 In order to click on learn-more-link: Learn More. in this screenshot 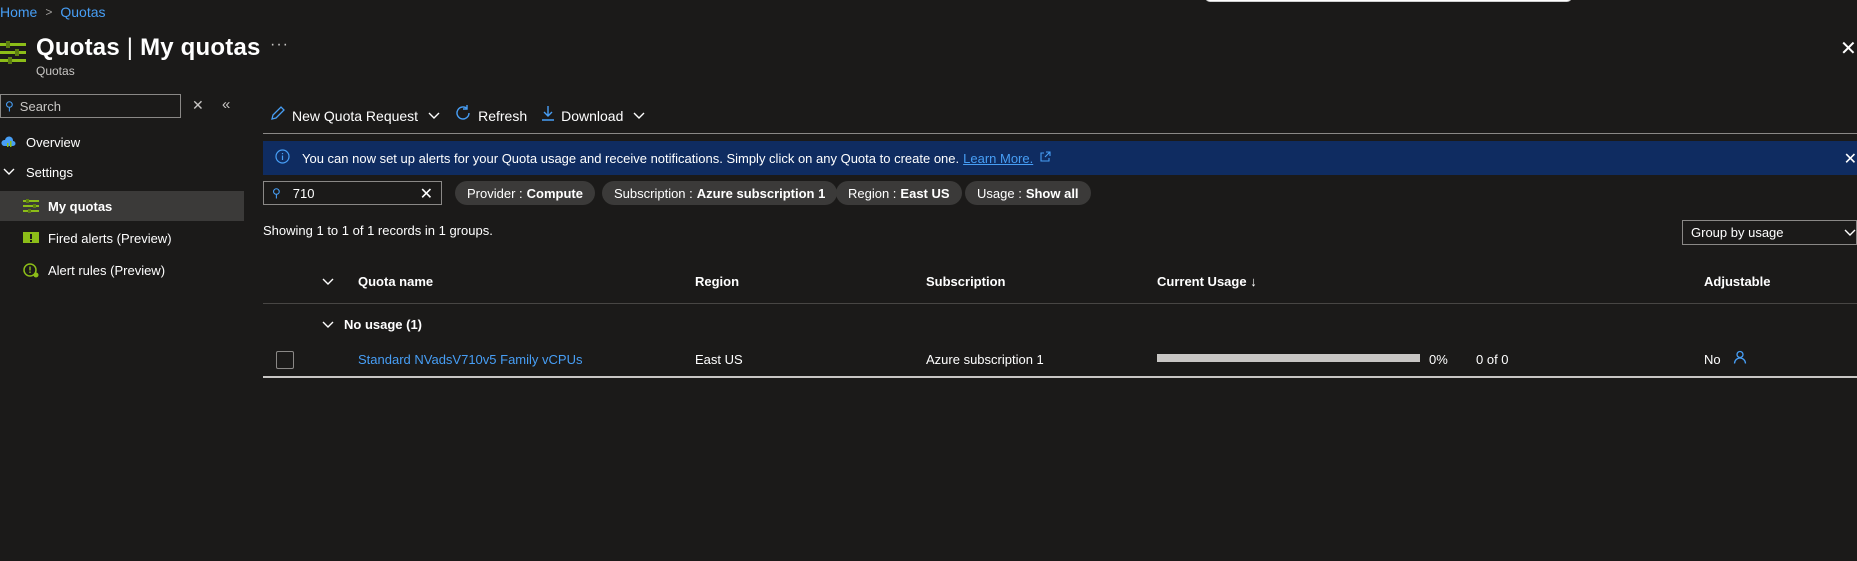, I will do `click(998, 158)`.